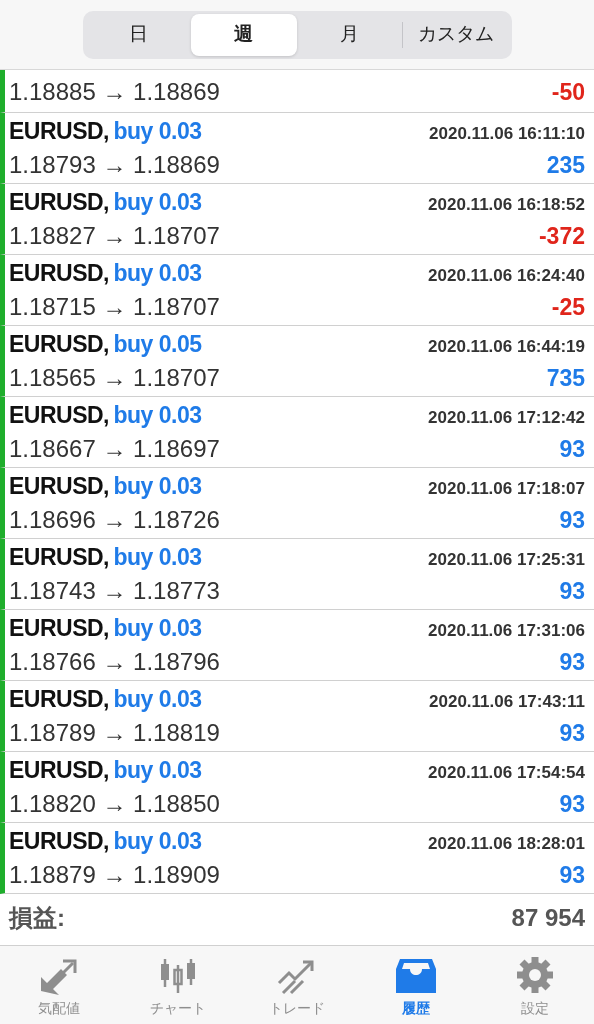  Describe the element at coordinates (114, 448) in the screenshot. I see `prices-text: 1.18667 → 1.18697` at that location.